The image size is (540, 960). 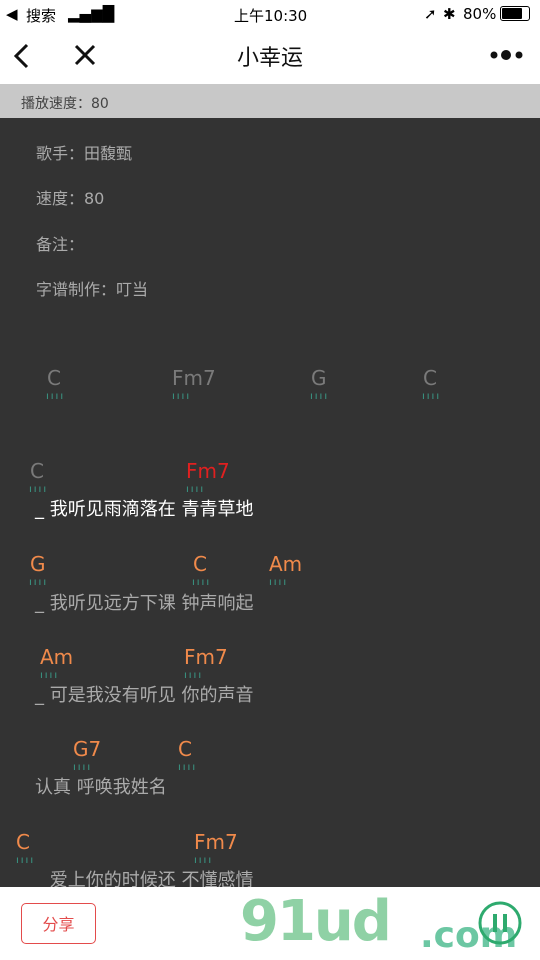 I want to click on nav-bar: 小幸运, so click(x=270, y=56).